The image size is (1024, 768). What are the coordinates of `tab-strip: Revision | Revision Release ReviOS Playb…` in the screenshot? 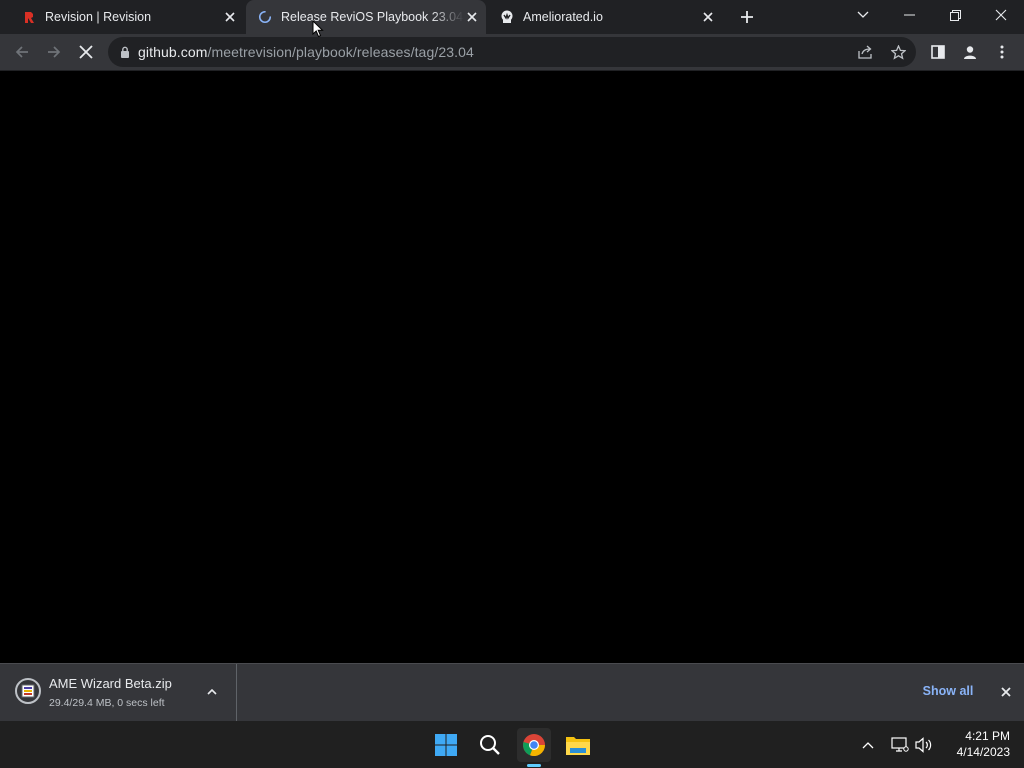 It's located at (512, 17).